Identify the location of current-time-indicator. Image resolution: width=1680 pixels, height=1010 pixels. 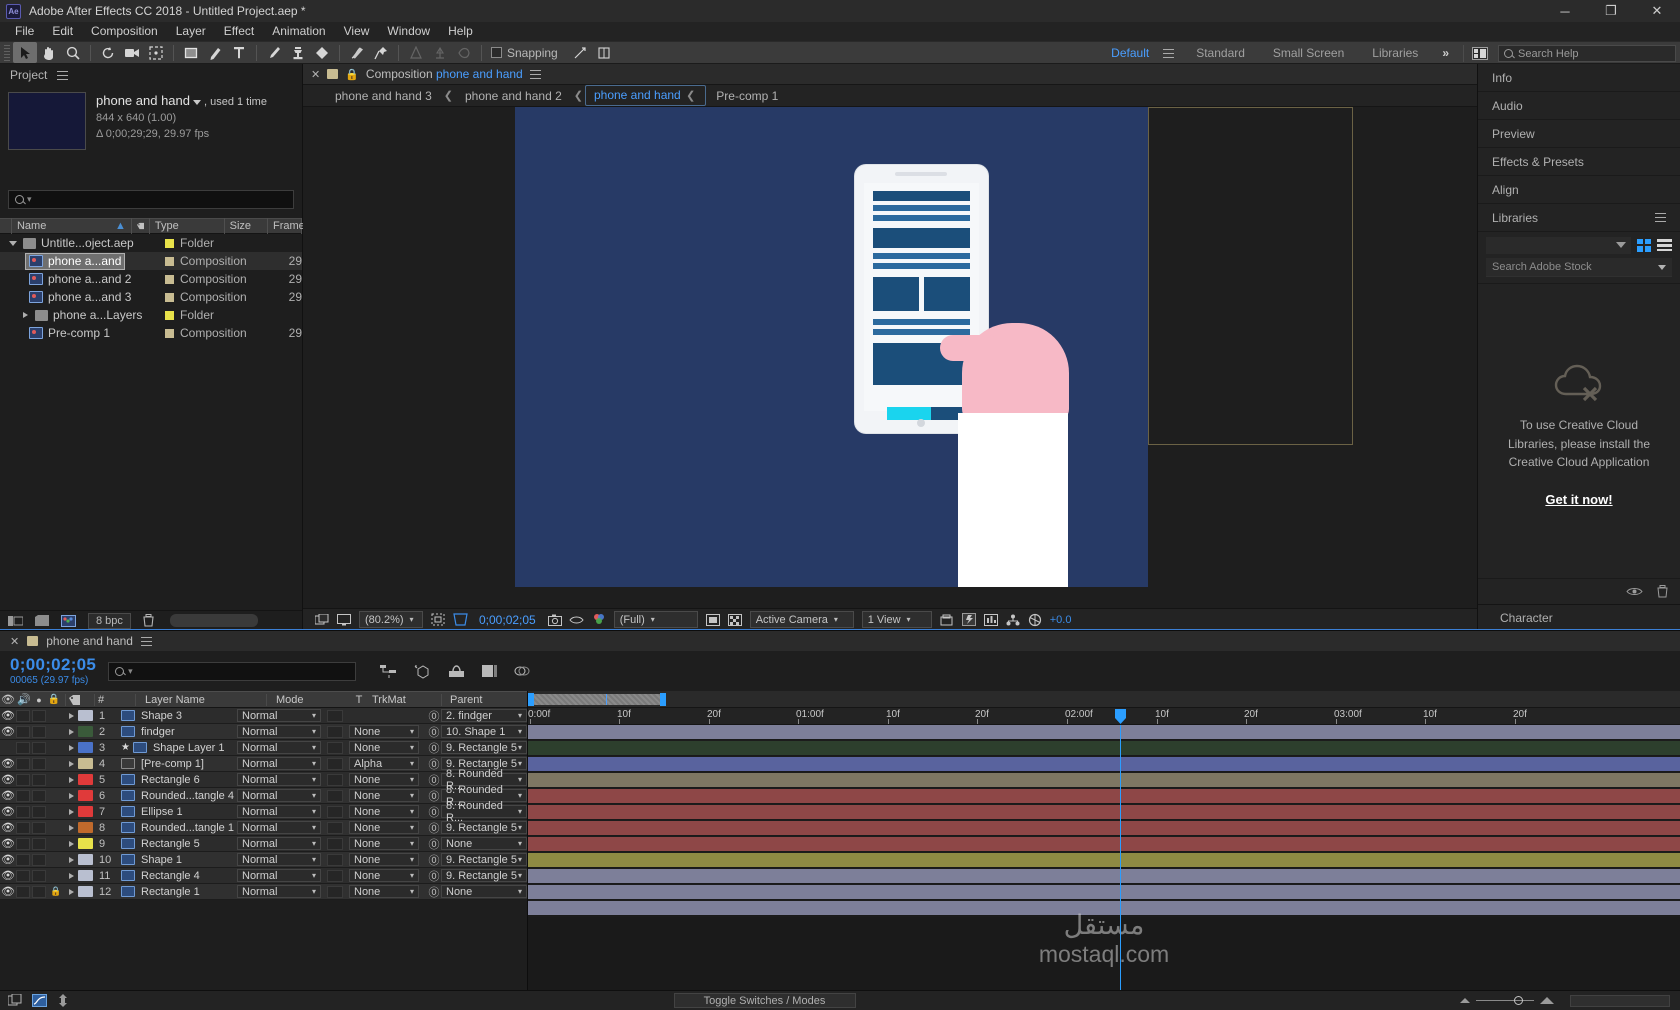
(1120, 857).